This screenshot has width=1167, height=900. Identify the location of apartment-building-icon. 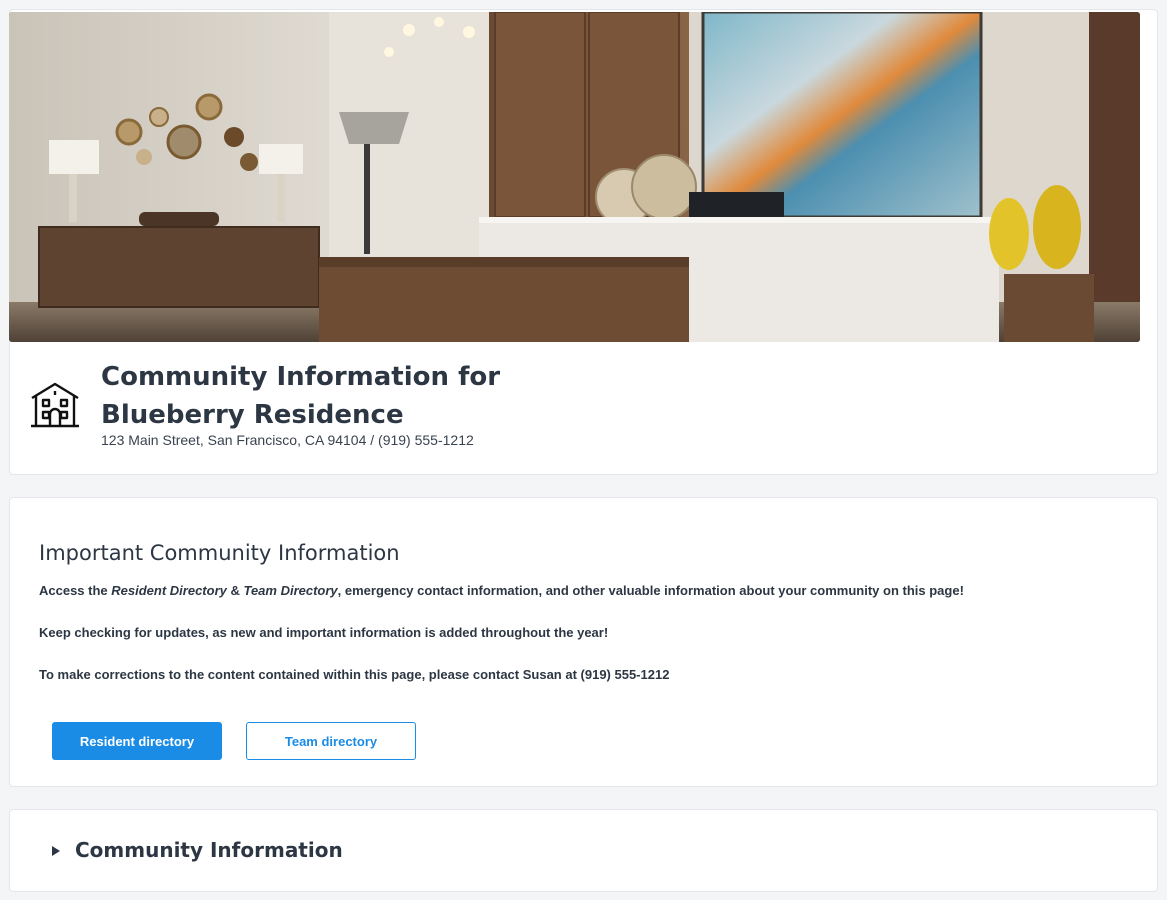
(55, 405).